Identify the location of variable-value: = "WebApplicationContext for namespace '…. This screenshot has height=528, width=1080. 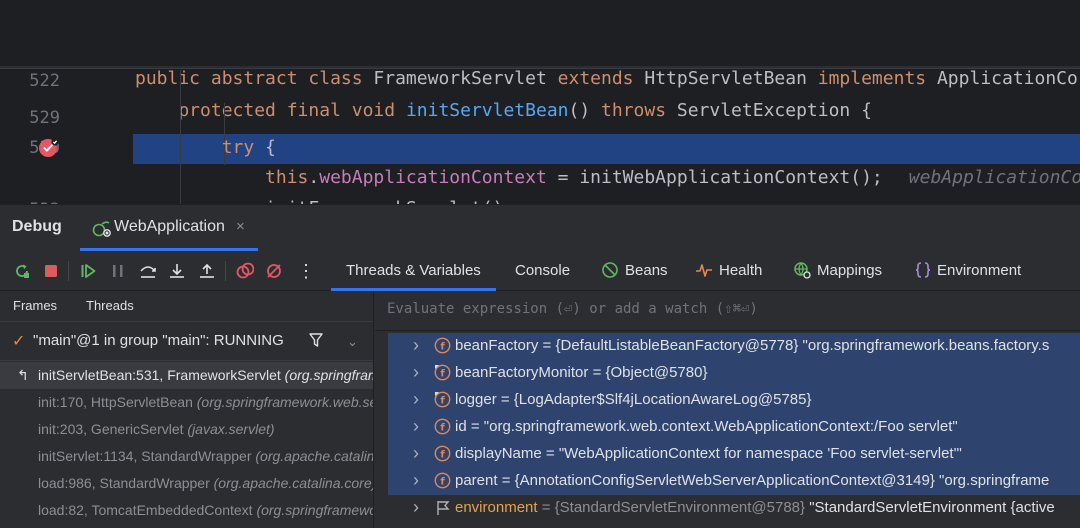
(751, 453).